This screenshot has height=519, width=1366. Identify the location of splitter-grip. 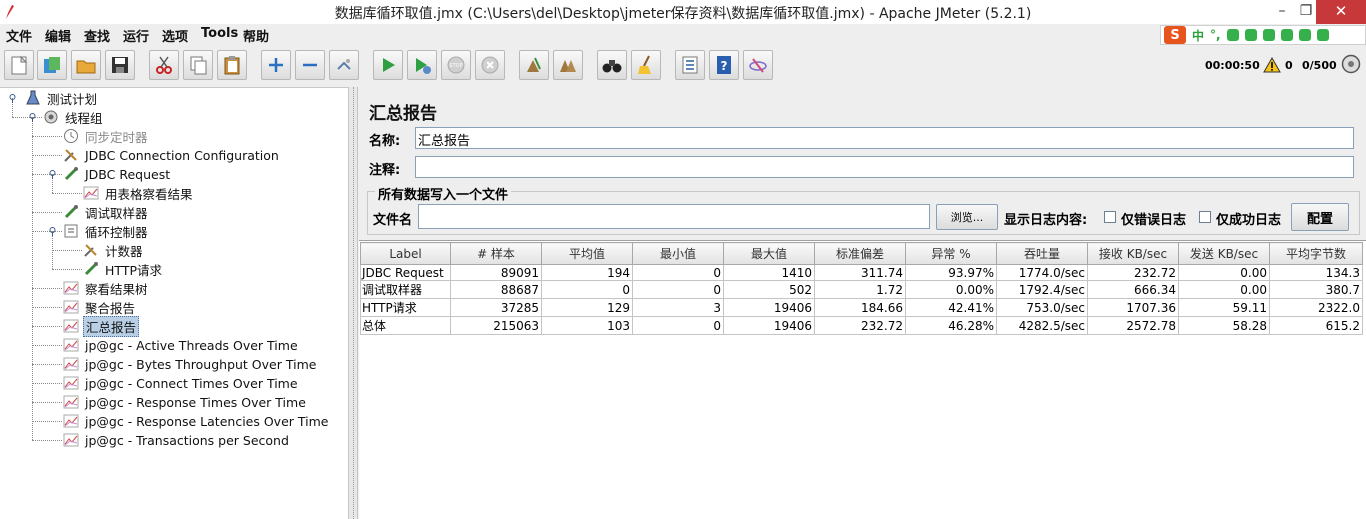
(353, 303).